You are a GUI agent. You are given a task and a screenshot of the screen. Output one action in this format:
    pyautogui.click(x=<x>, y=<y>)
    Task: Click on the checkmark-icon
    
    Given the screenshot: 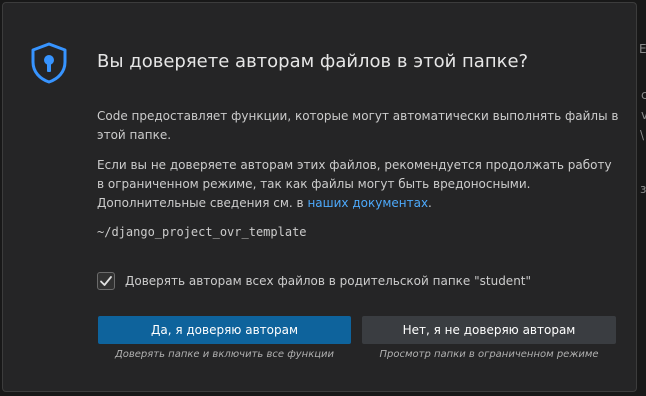 What is the action you would take?
    pyautogui.click(x=106, y=281)
    